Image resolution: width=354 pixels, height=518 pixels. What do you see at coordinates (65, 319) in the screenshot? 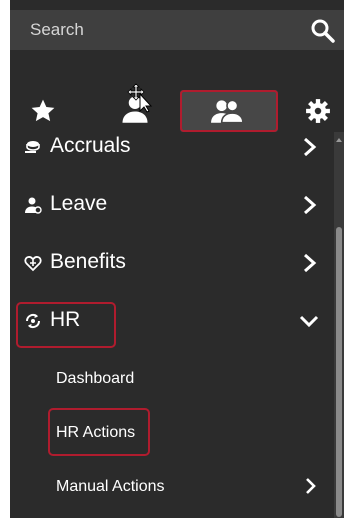
I see `menu-item-label: HR` at bounding box center [65, 319].